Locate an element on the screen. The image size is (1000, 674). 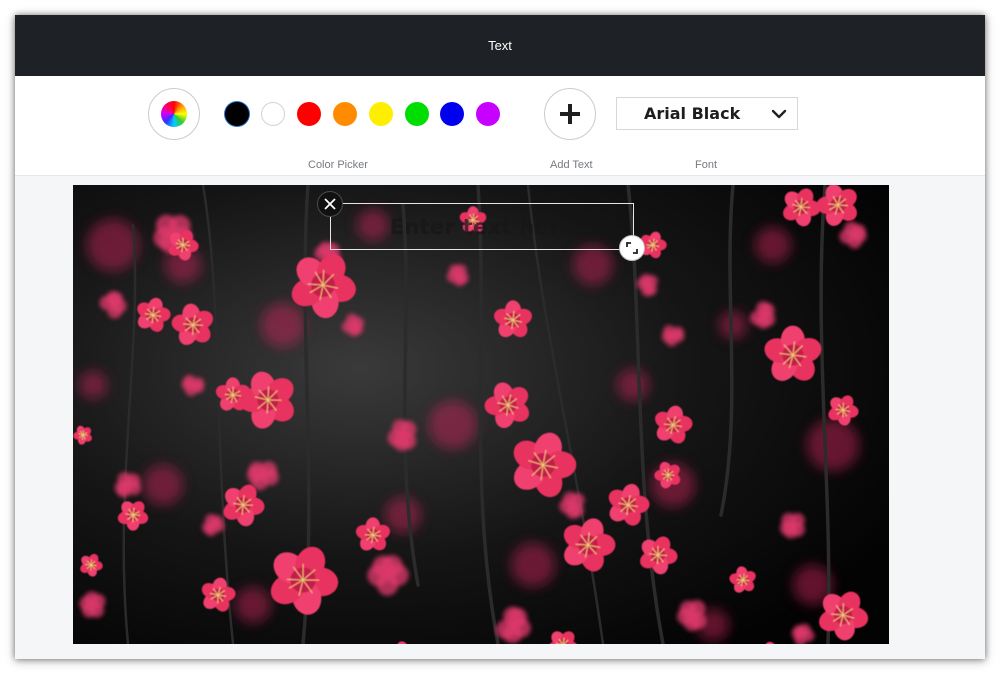
text-placeholder: Enter text here is located at coordinates (482, 226).